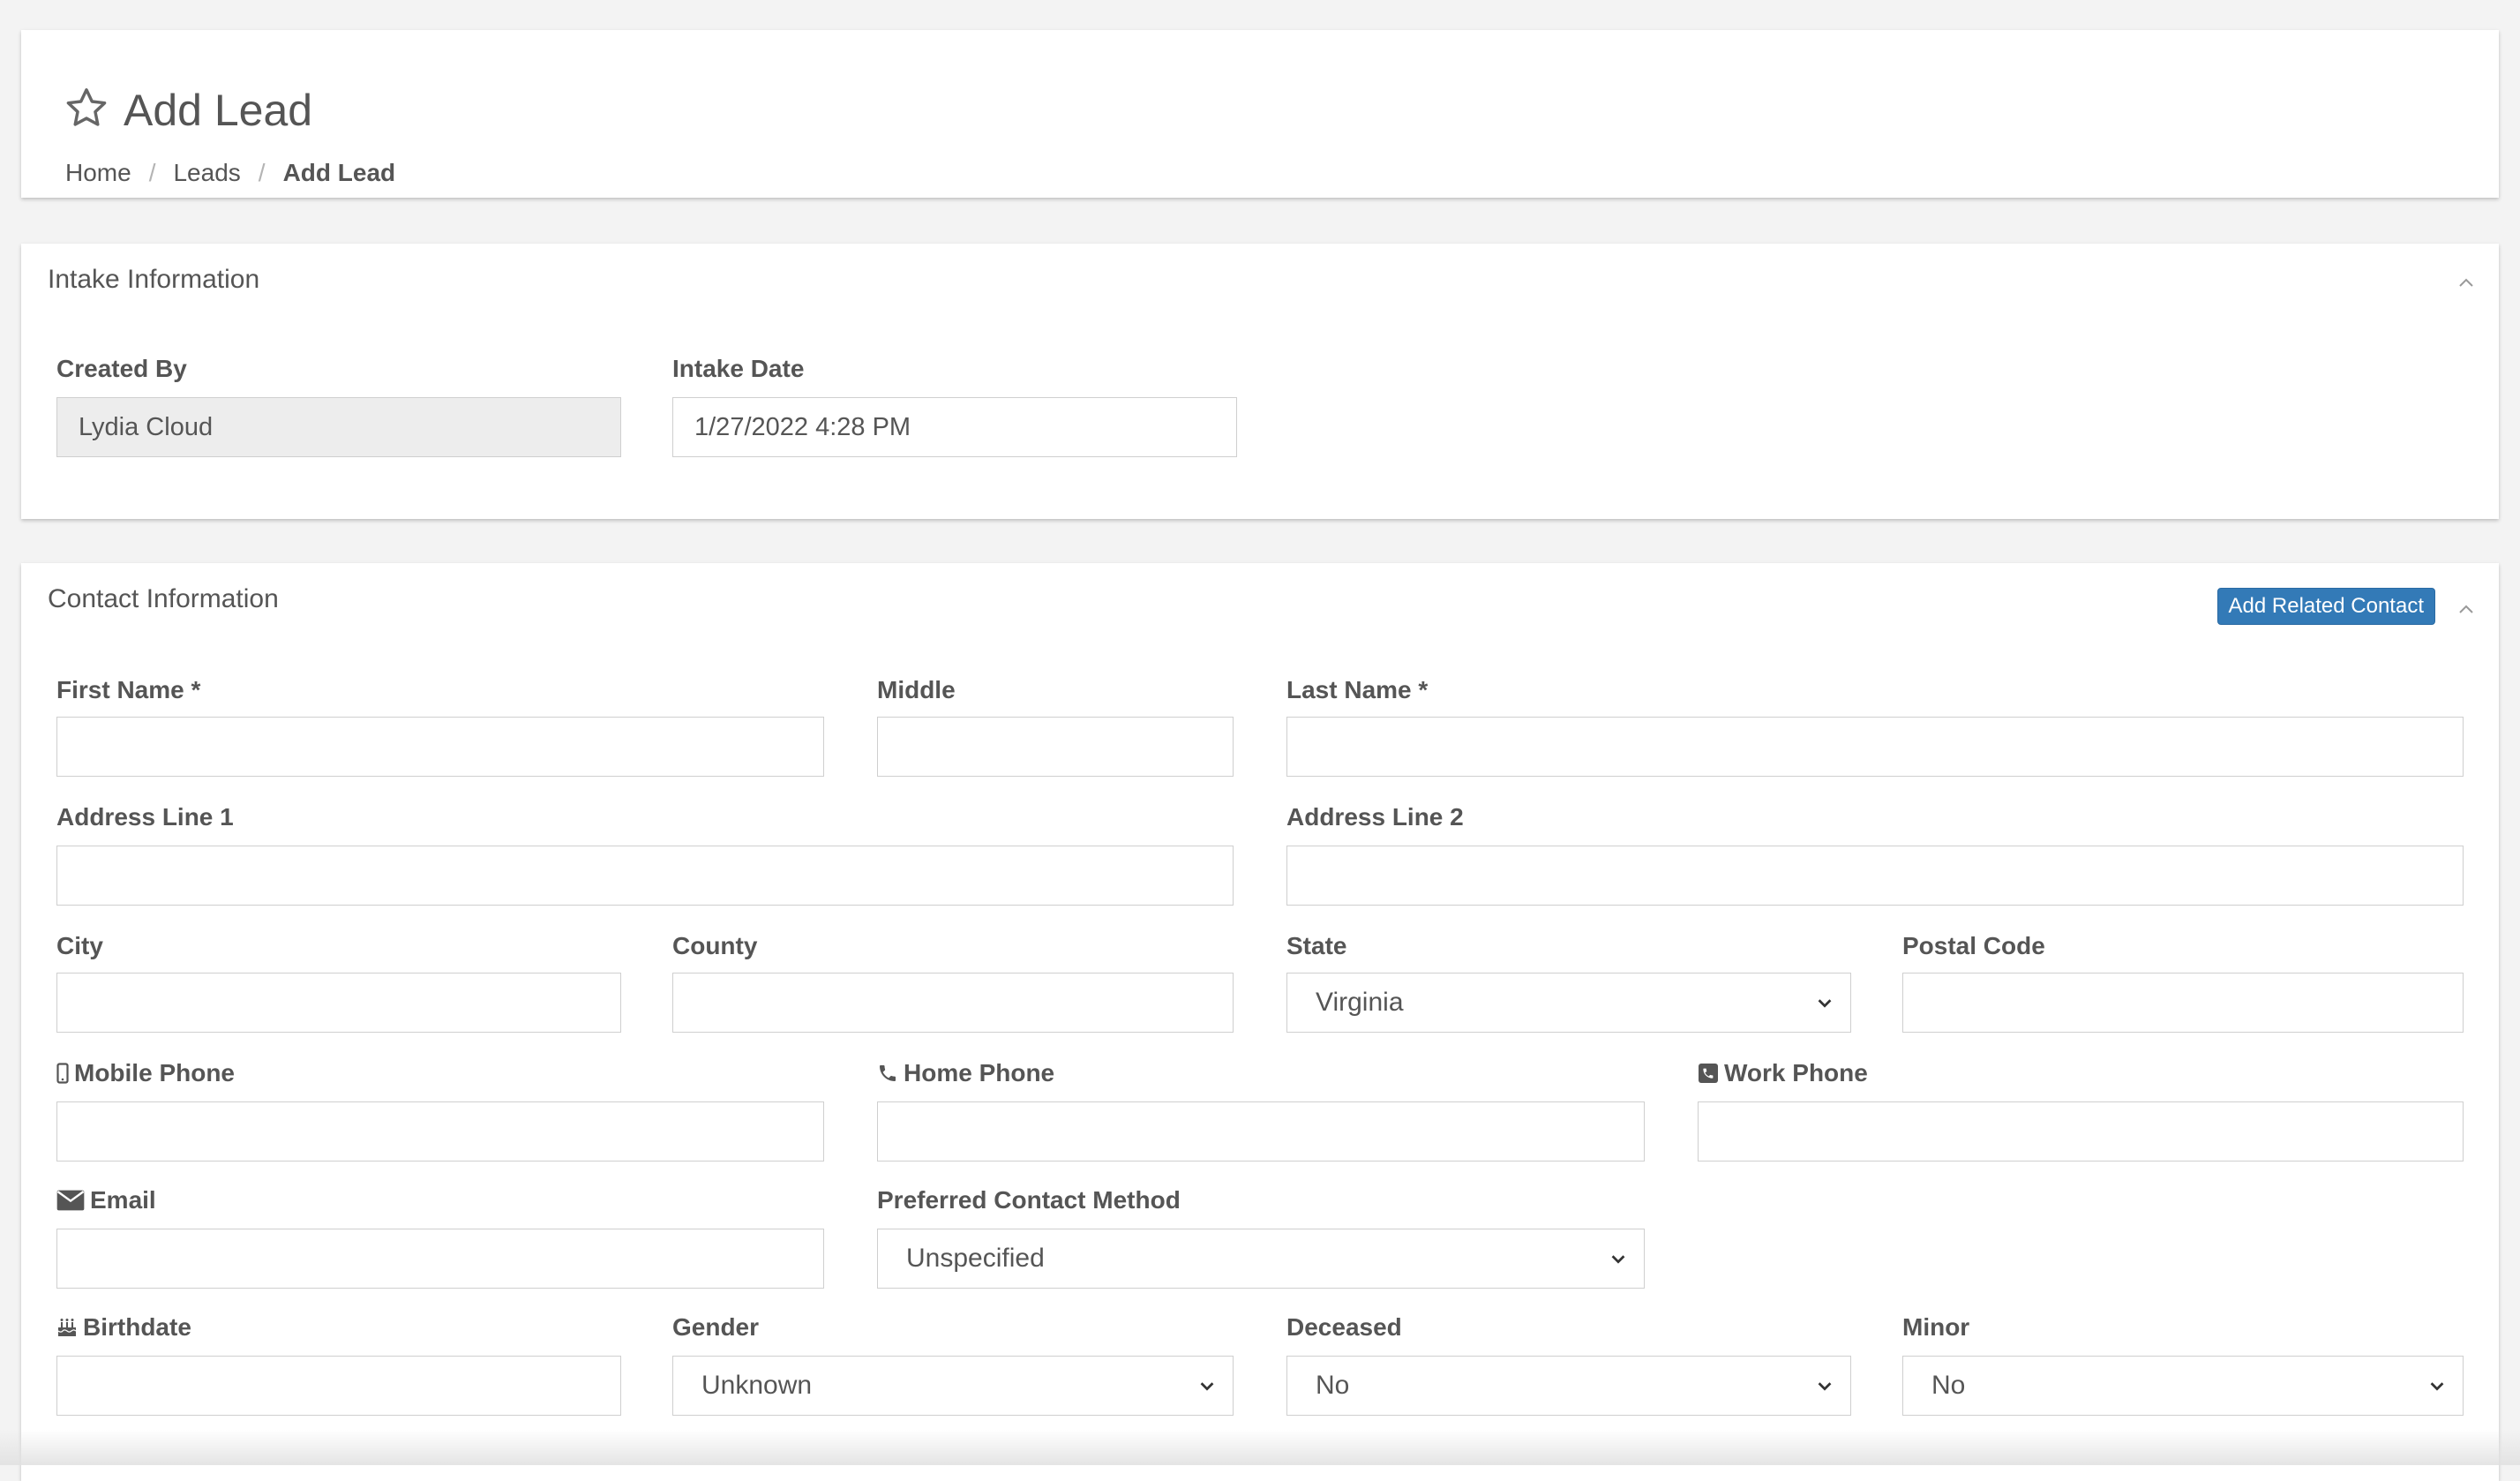 This screenshot has width=2520, height=1481. I want to click on work-phone-label: Work Phone, so click(1783, 1073).